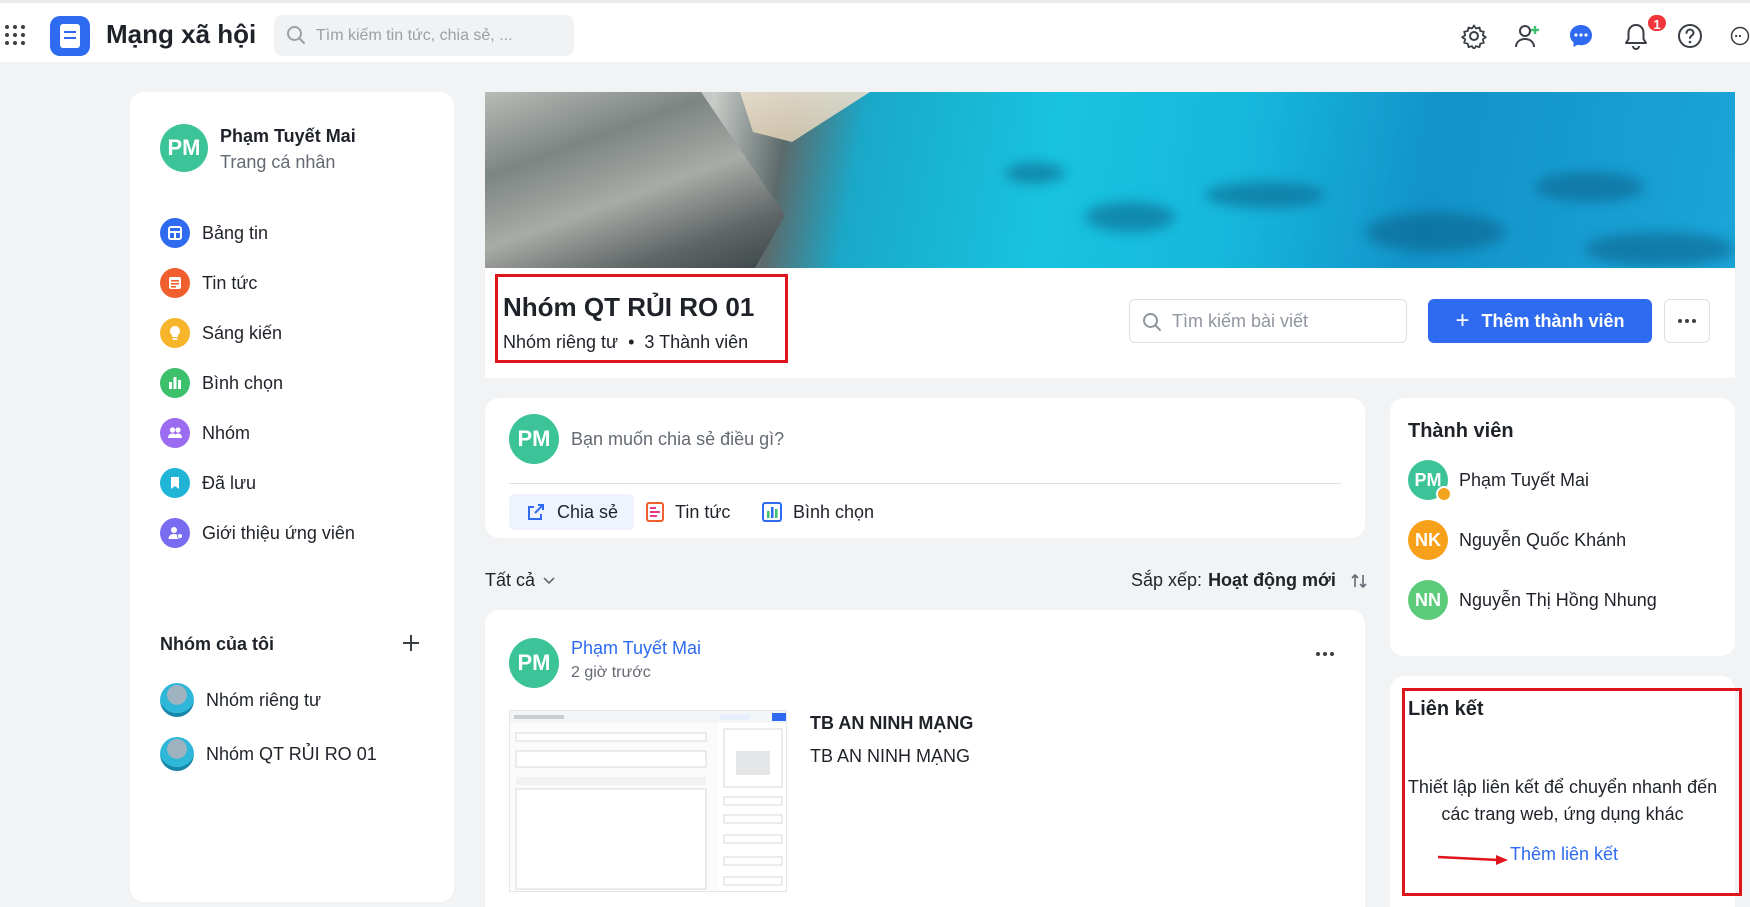 The width and height of the screenshot is (1750, 907). Describe the element at coordinates (1690, 36) in the screenshot. I see `help-question-icon` at that location.